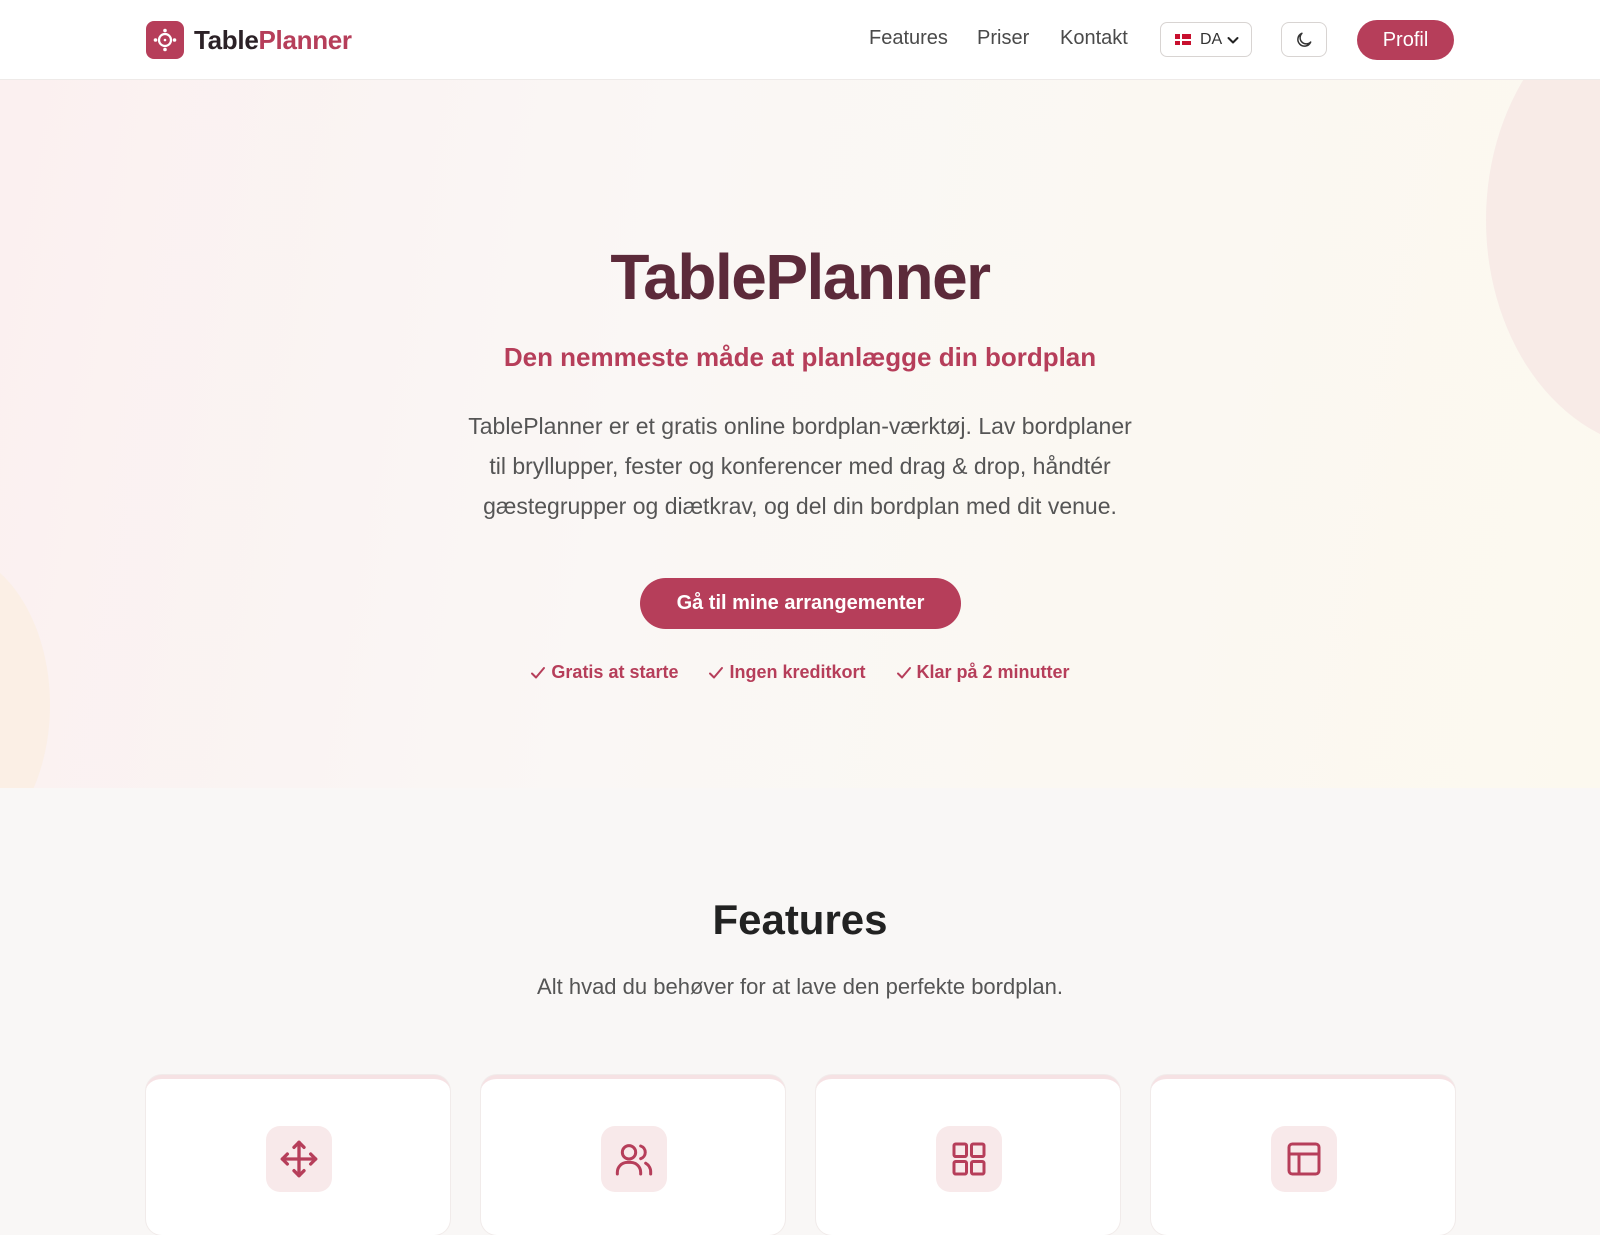 The image size is (1600, 1235). Describe the element at coordinates (1304, 1159) in the screenshot. I see `layout-icon` at that location.